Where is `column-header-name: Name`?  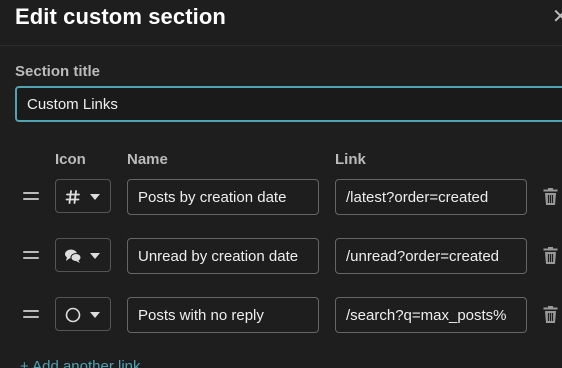 column-header-name: Name is located at coordinates (147, 159).